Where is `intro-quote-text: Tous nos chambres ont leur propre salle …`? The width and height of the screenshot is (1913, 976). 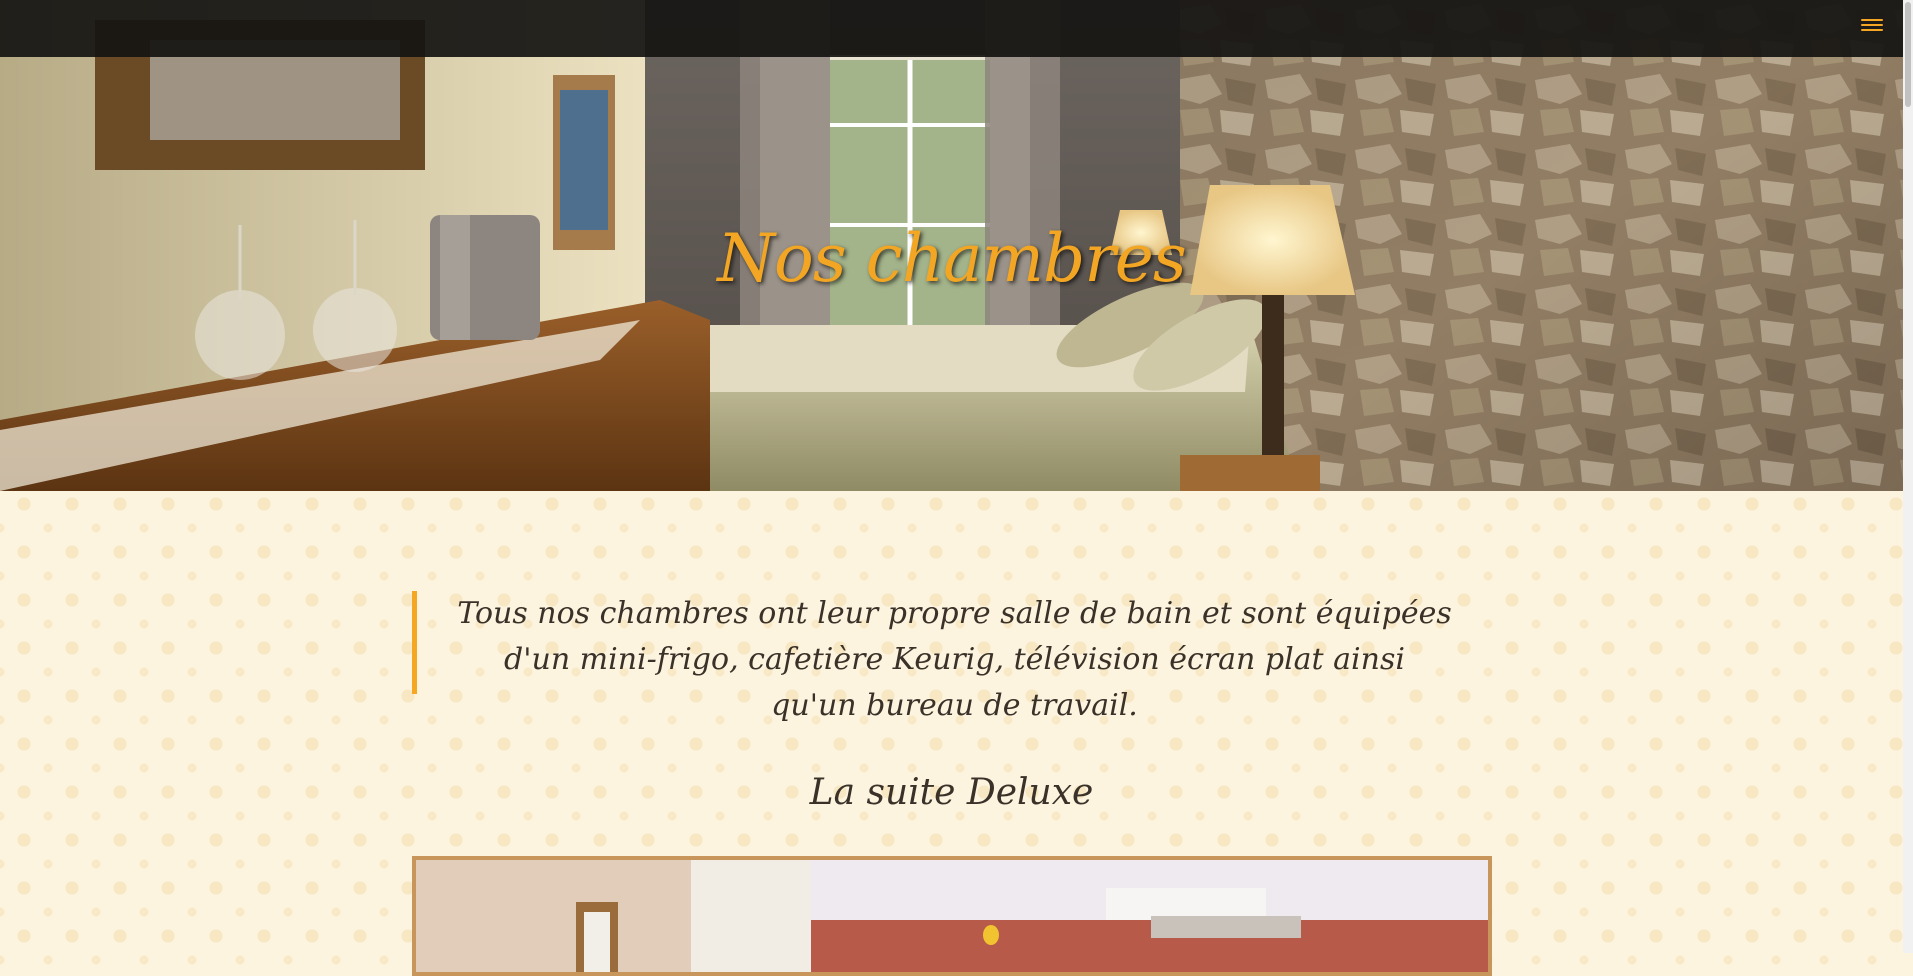 intro-quote-text: Tous nos chambres ont leur propre salle … is located at coordinates (954, 659).